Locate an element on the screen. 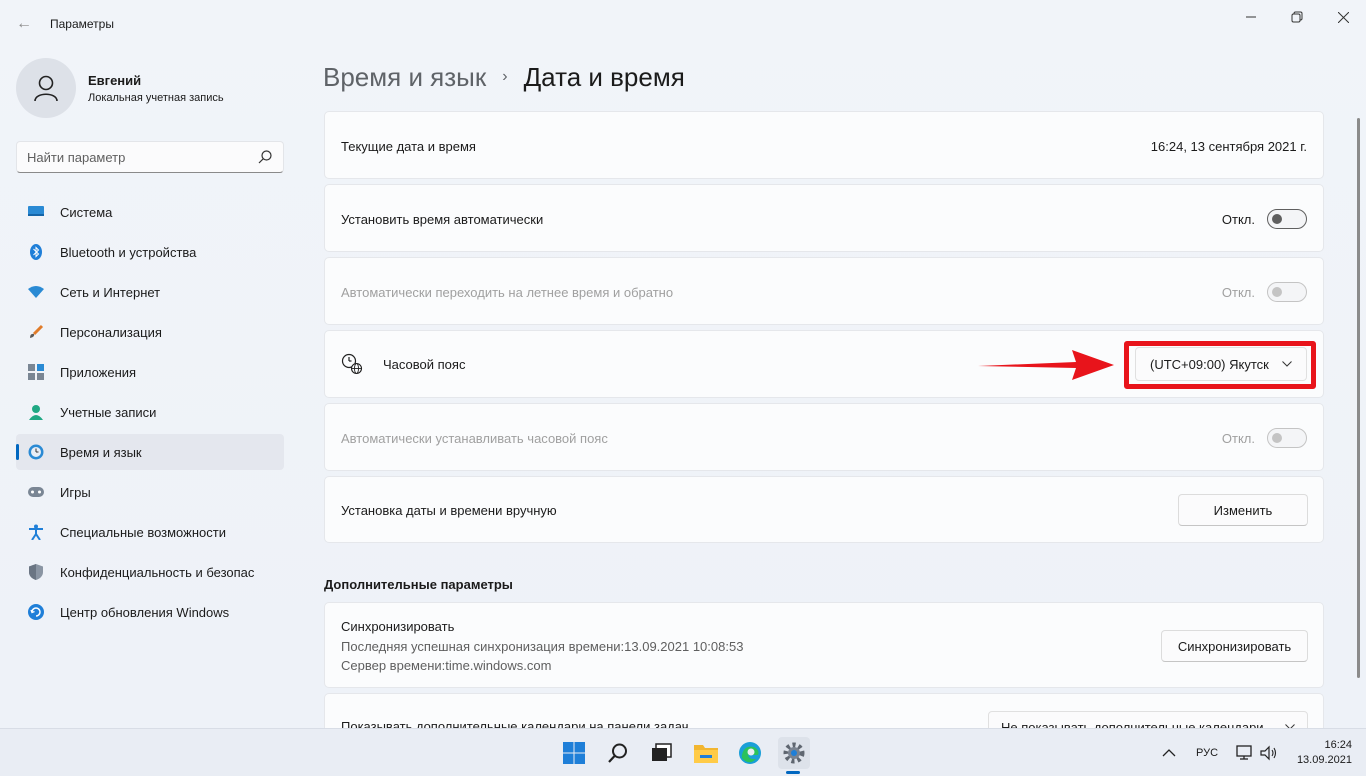 Image resolution: width=1366 pixels, height=776 pixels. app-title: Параметры is located at coordinates (82, 24).